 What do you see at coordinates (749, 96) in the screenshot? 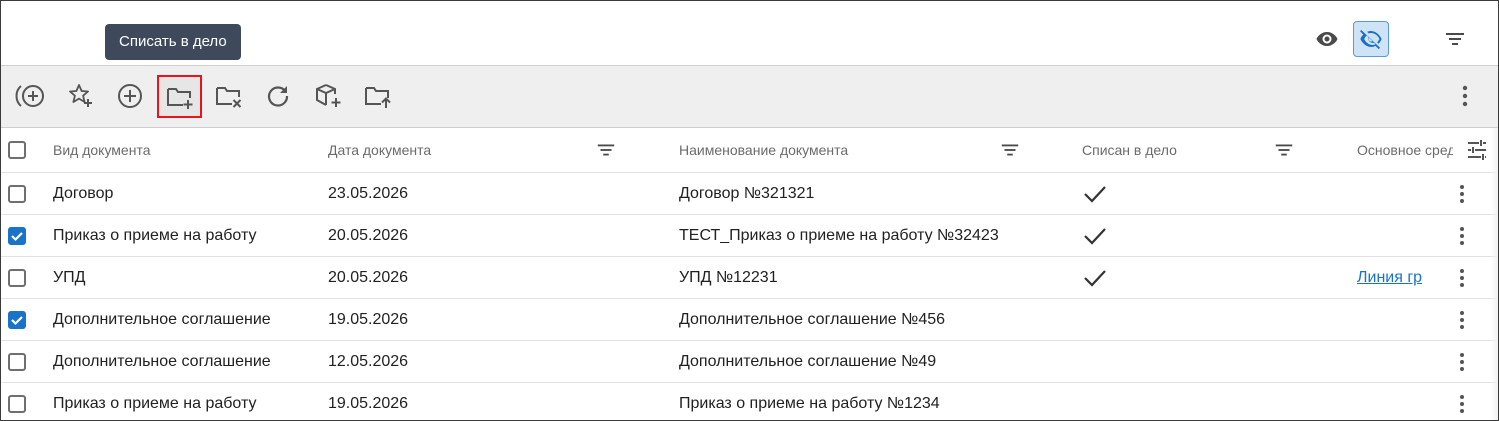
I see `toolbar` at bounding box center [749, 96].